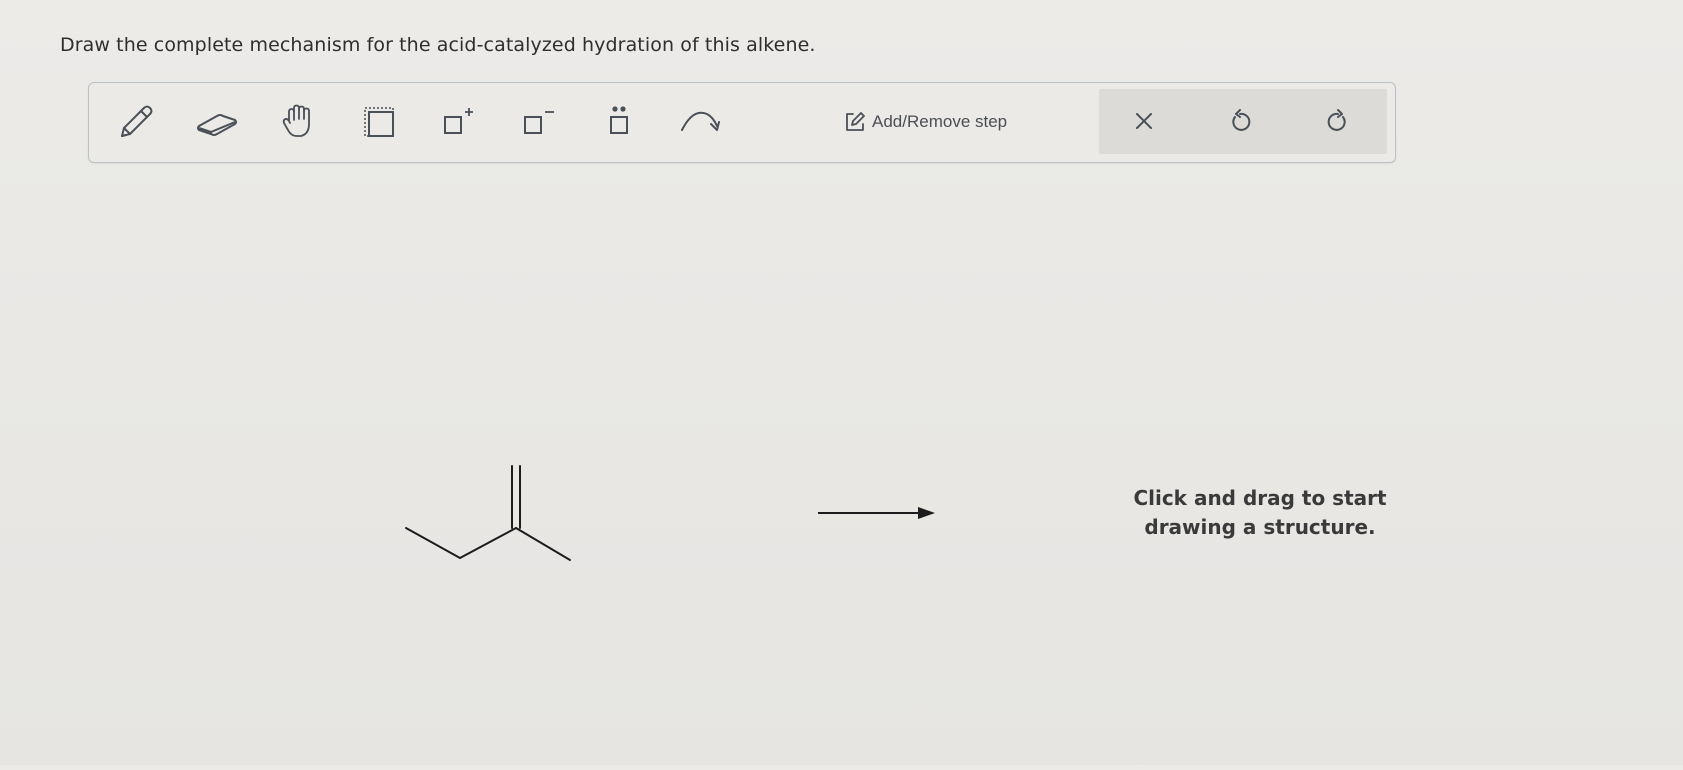  I want to click on undo-icon, so click(1241, 120).